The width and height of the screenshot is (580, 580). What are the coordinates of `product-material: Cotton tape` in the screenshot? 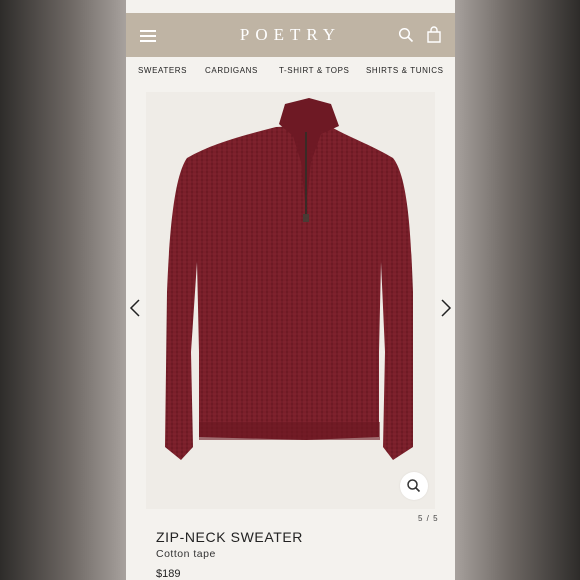 It's located at (186, 554).